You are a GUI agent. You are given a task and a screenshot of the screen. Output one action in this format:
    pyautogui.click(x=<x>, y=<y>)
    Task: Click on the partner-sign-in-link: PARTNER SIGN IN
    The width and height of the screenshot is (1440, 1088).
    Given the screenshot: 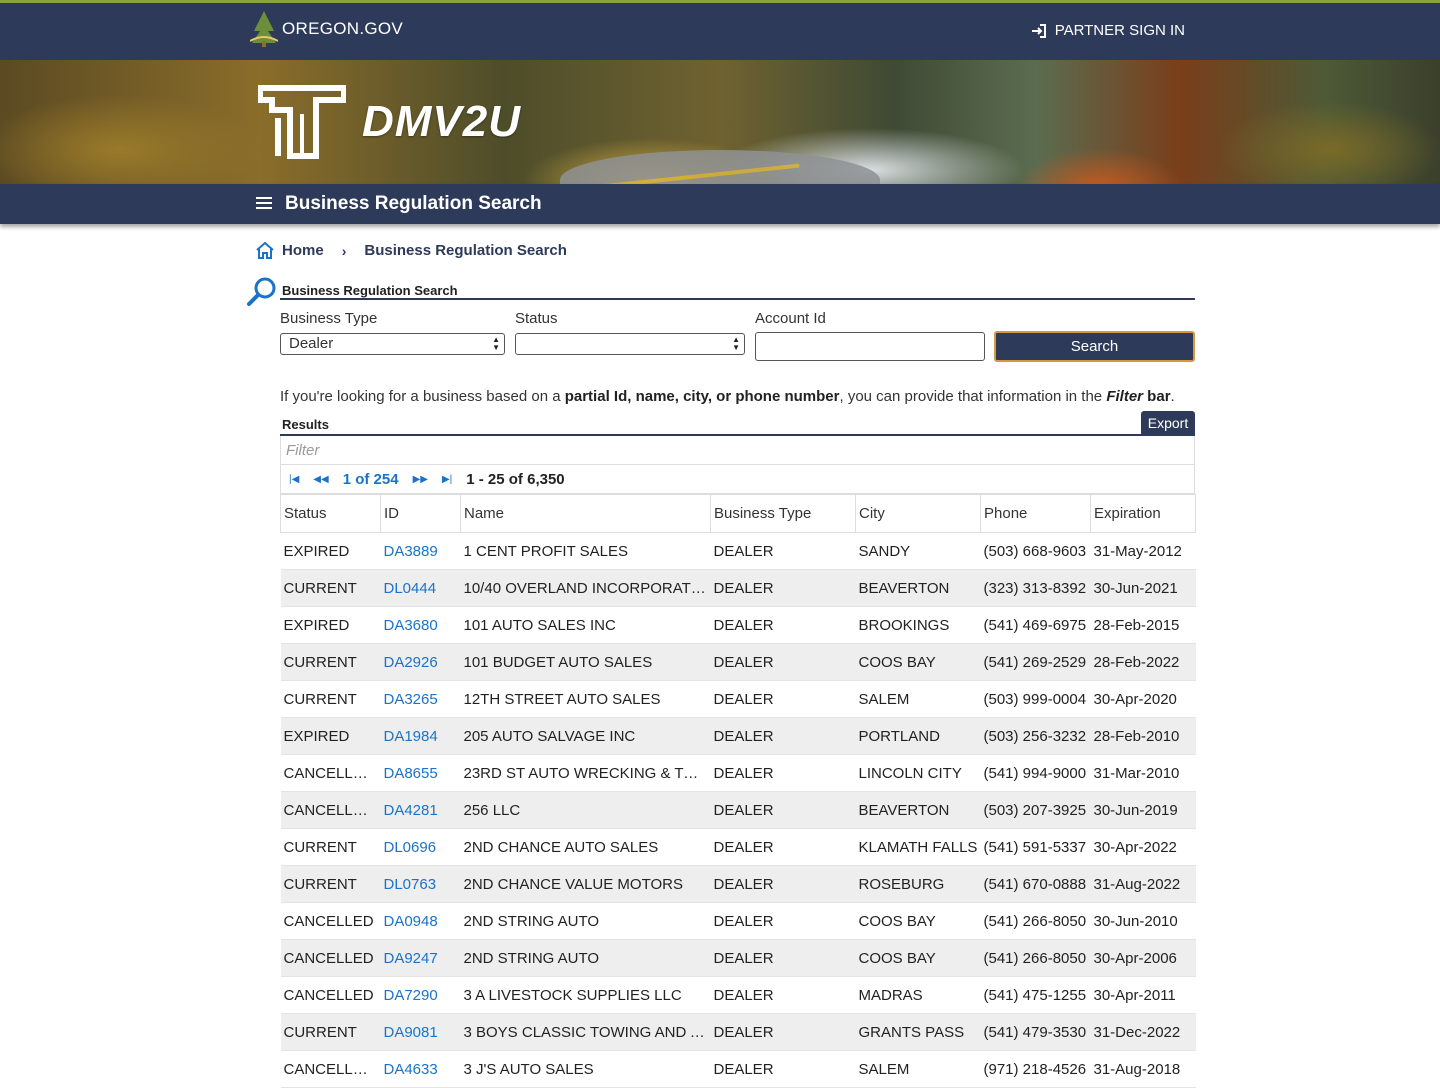 What is the action you would take?
    pyautogui.click(x=1108, y=30)
    